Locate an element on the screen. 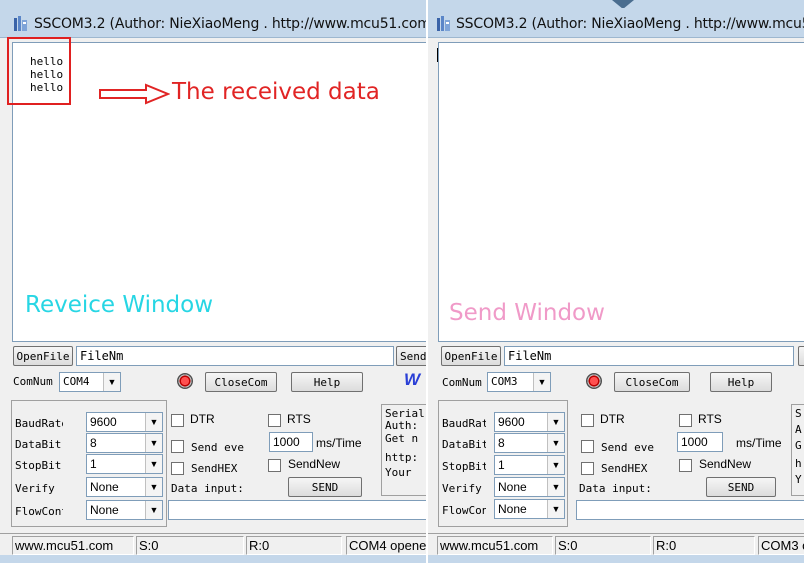 The width and height of the screenshot is (804, 563). baudrate-value: 9600 is located at coordinates (511, 422).